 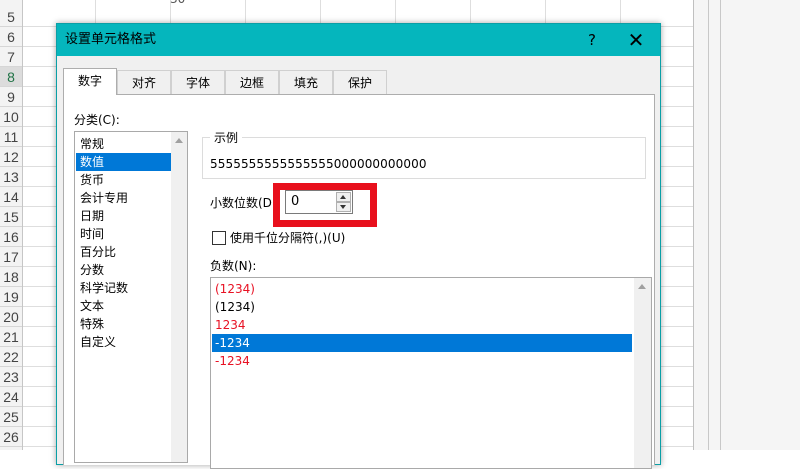 What do you see at coordinates (123, 288) in the screenshot?
I see `category-item: 科学记数` at bounding box center [123, 288].